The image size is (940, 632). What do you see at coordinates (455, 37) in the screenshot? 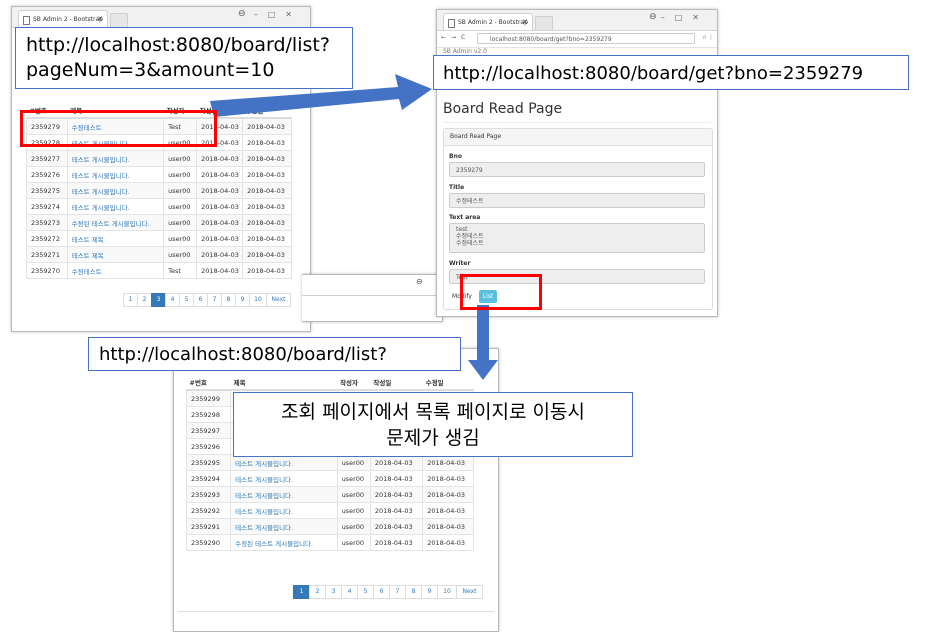
I see `nav-buttons: ←→C` at bounding box center [455, 37].